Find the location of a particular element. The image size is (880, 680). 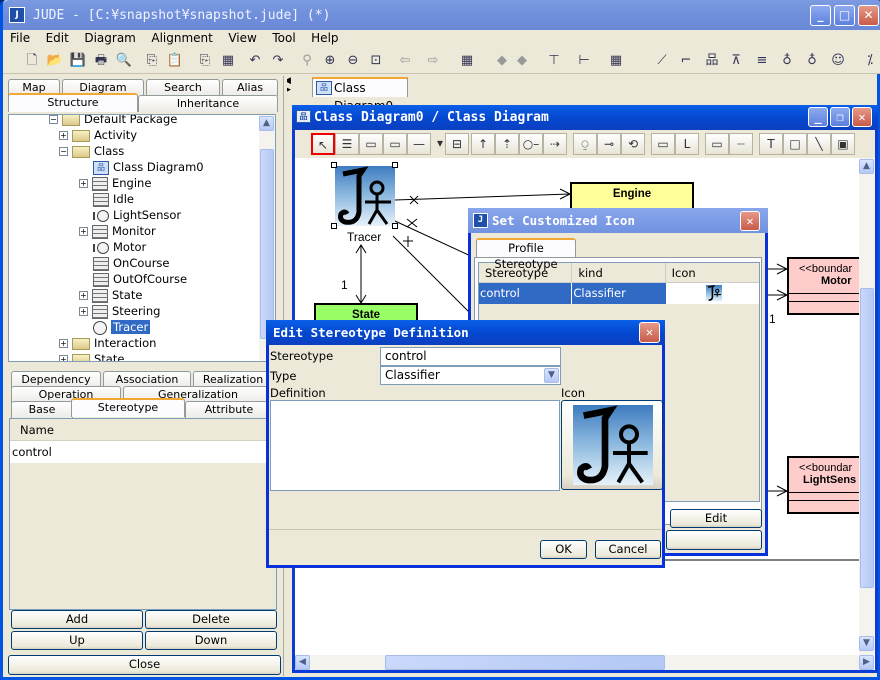

toggle-icon: ⁒ is located at coordinates (870, 61).